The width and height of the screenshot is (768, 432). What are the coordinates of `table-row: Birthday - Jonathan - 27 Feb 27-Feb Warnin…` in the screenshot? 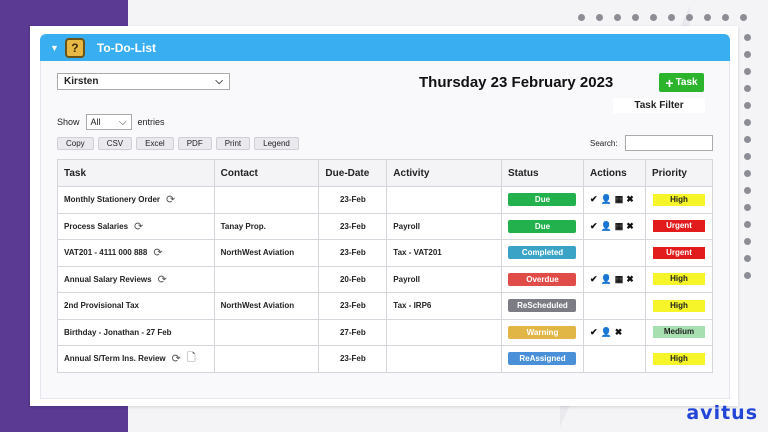 It's located at (385, 332).